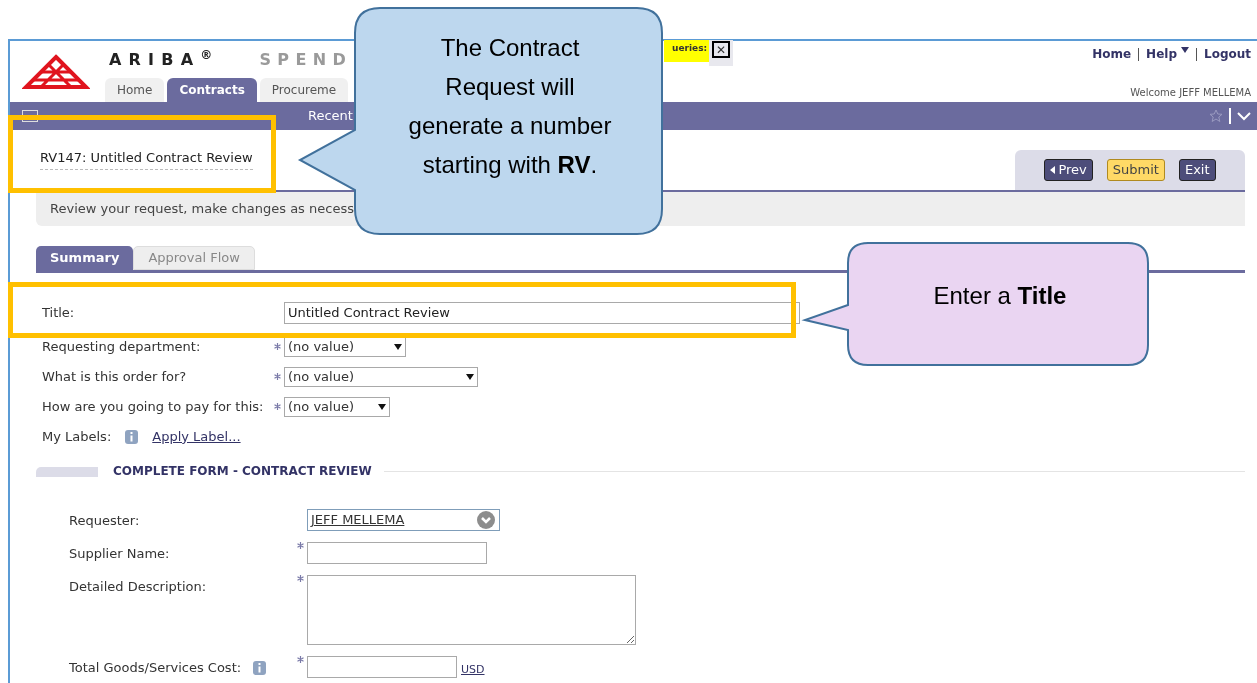 The height and width of the screenshot is (683, 1257). I want to click on star-icon, so click(1216, 116).